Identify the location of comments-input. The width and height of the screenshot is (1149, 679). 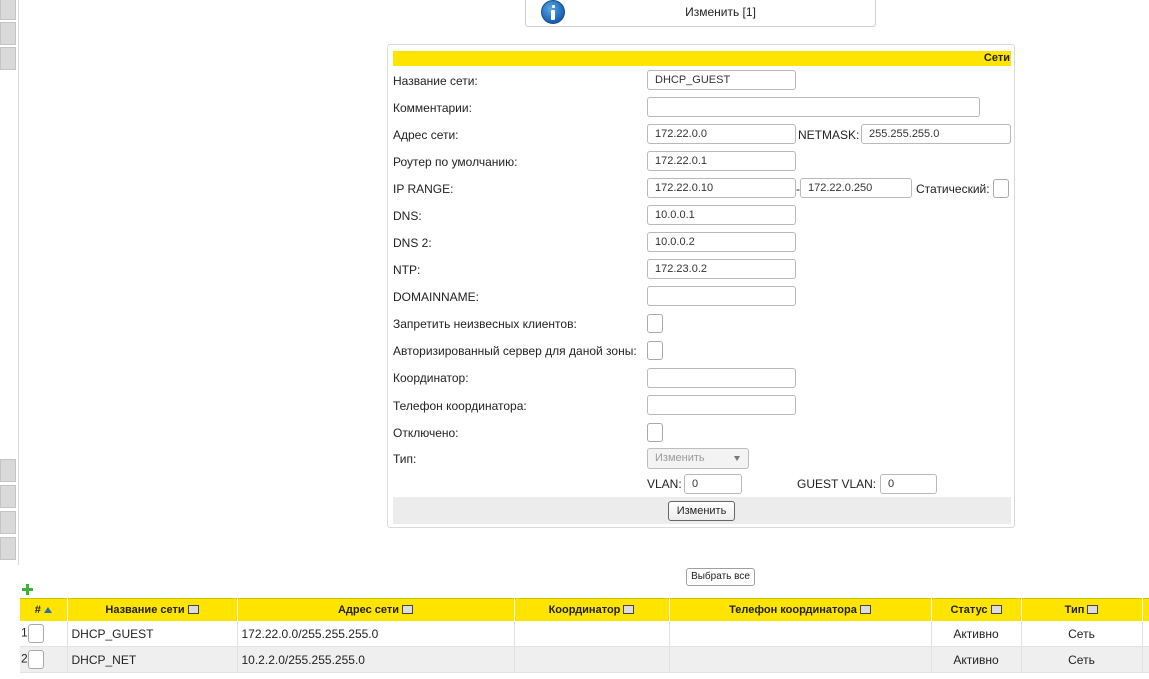
(813, 107).